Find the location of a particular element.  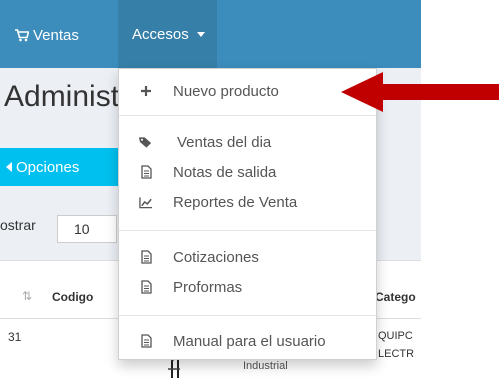

nav-accesos-label: Accesos is located at coordinates (160, 34).